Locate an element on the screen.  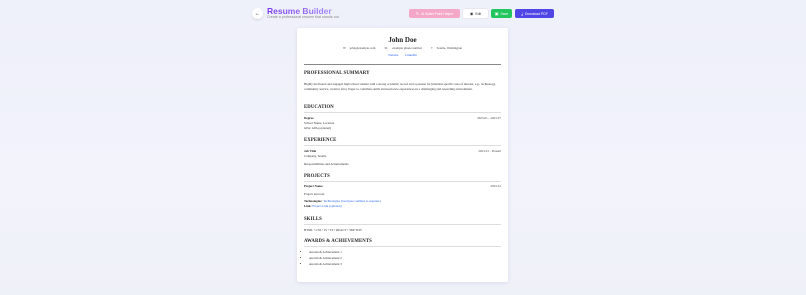
email-contact: ✉ john@example.com is located at coordinates (359, 48).